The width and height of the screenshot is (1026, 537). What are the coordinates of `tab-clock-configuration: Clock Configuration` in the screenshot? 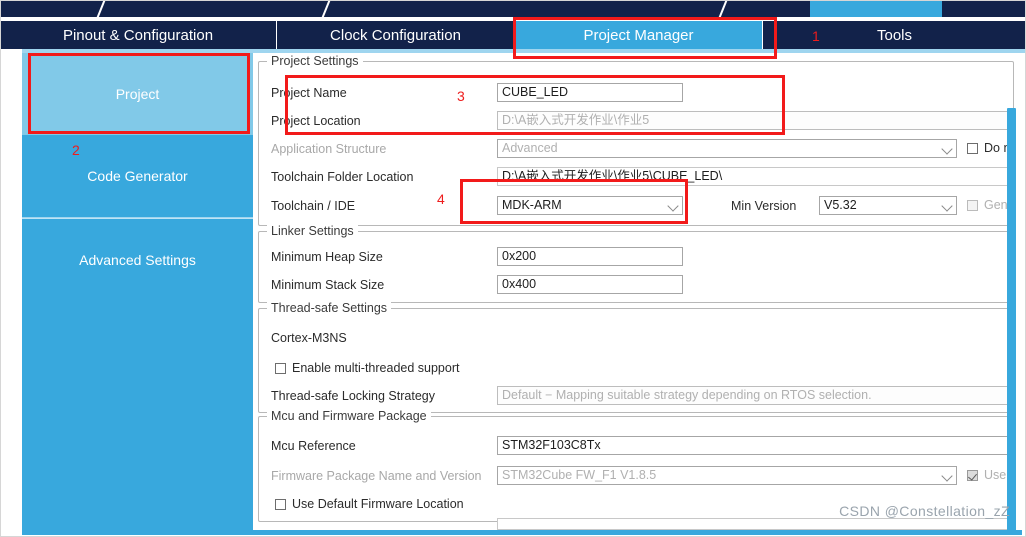 It's located at (395, 35).